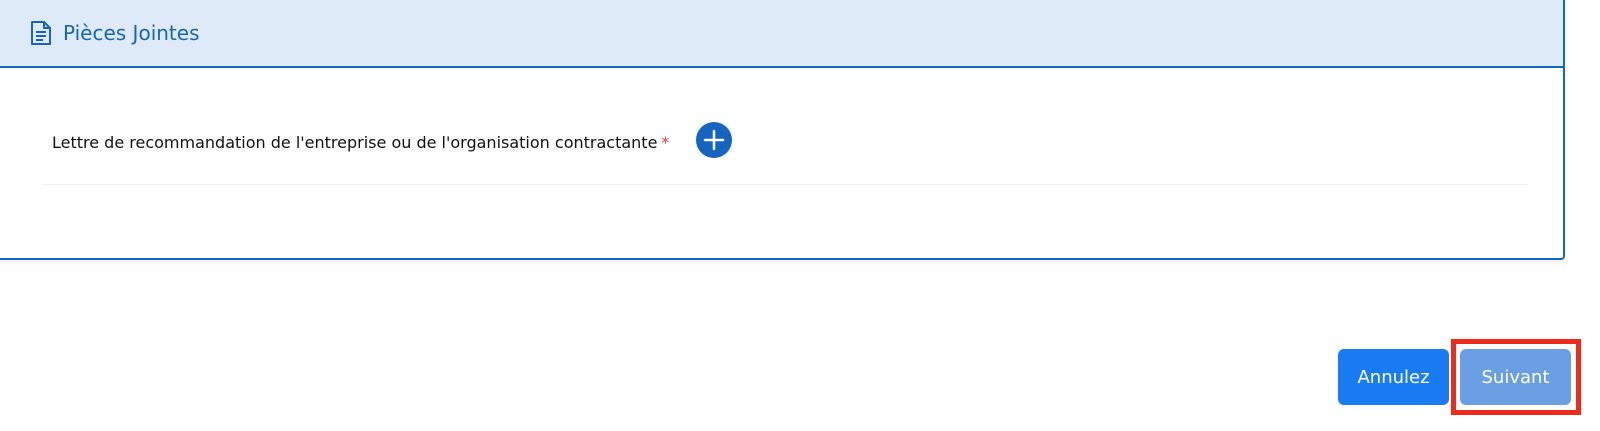  Describe the element at coordinates (665, 142) in the screenshot. I see `required-mark: *` at that location.